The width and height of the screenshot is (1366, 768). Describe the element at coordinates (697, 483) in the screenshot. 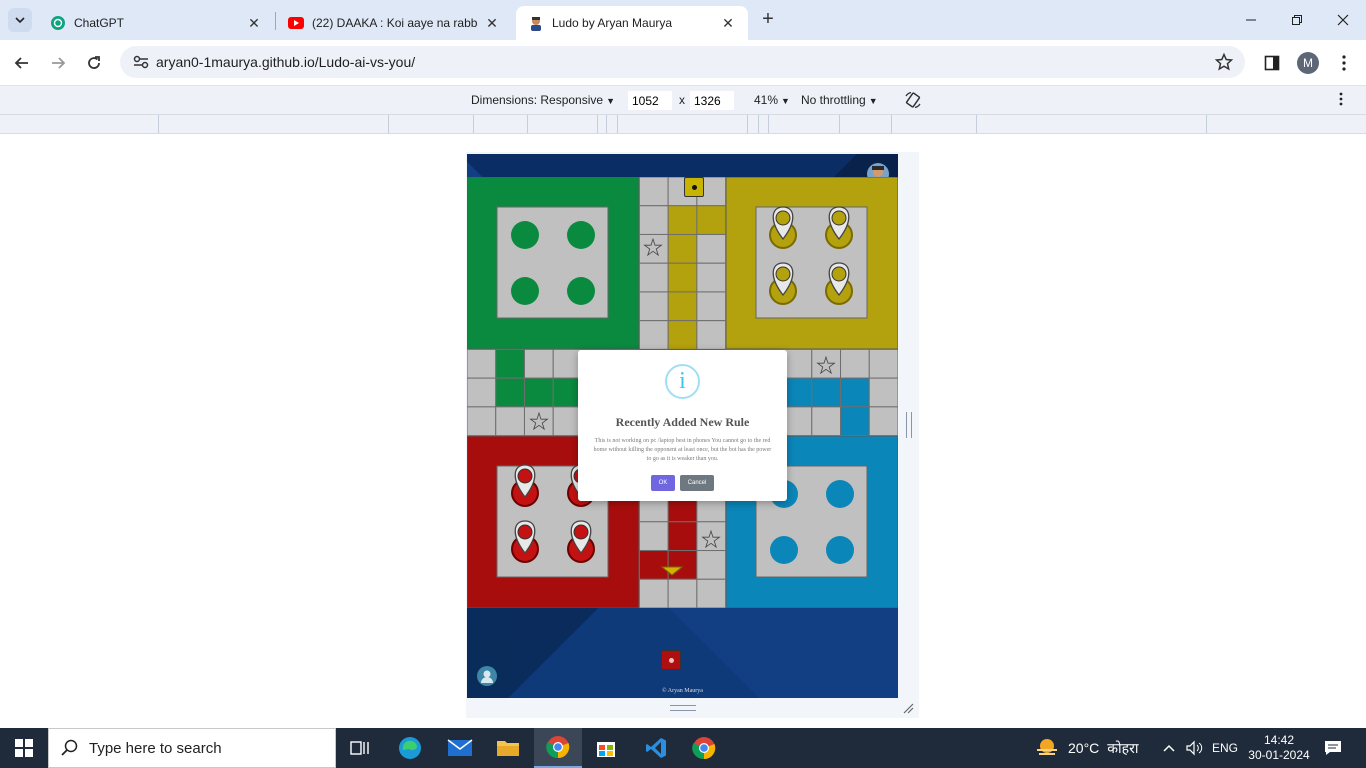

I see `cancel-button: Cancel` at that location.